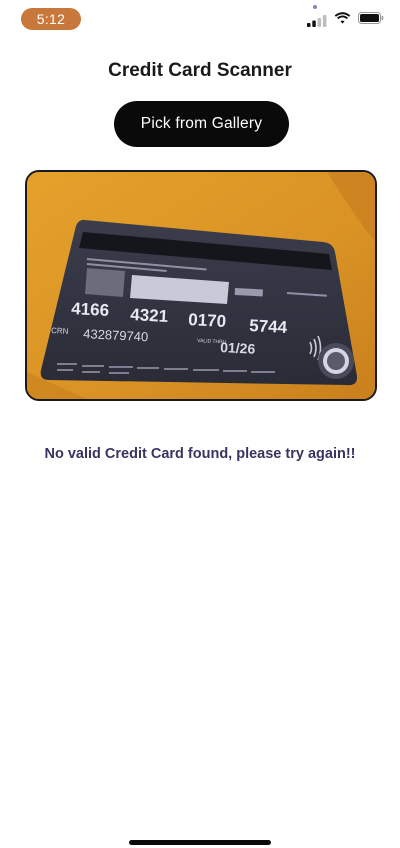 The image size is (400, 848). I want to click on page-title: Credit Card Scanner, so click(200, 70).